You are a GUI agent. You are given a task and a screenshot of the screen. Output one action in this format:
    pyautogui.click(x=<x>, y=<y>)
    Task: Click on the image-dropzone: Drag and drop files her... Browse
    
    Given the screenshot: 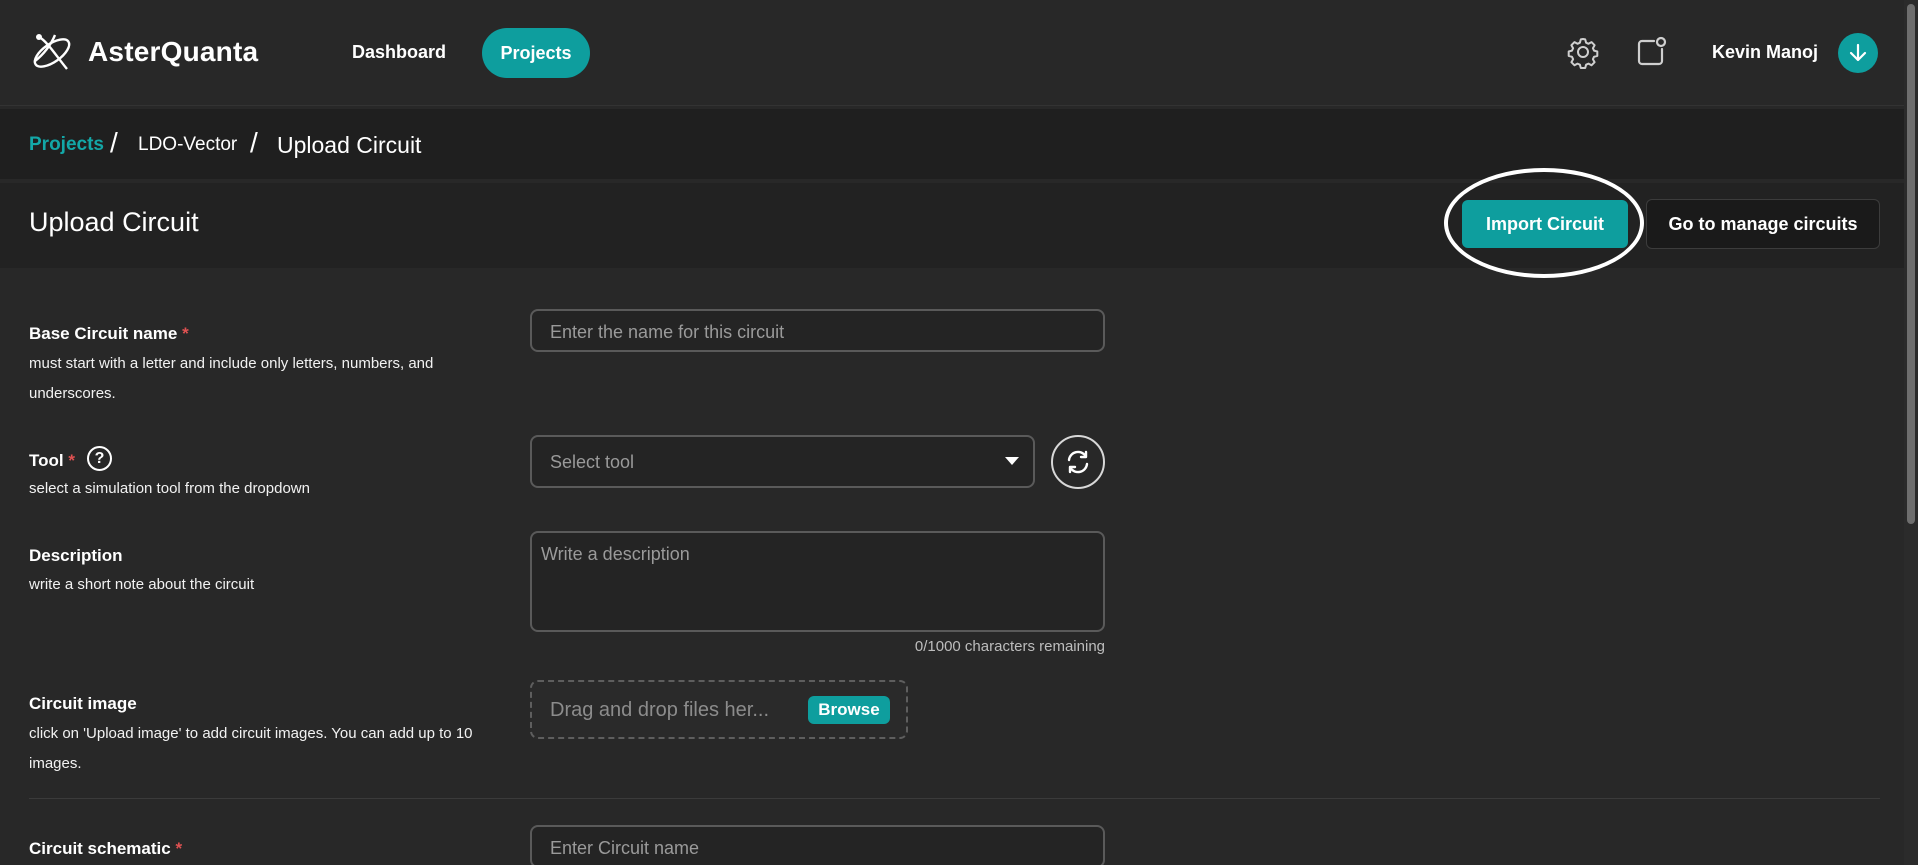 What is the action you would take?
    pyautogui.click(x=719, y=709)
    